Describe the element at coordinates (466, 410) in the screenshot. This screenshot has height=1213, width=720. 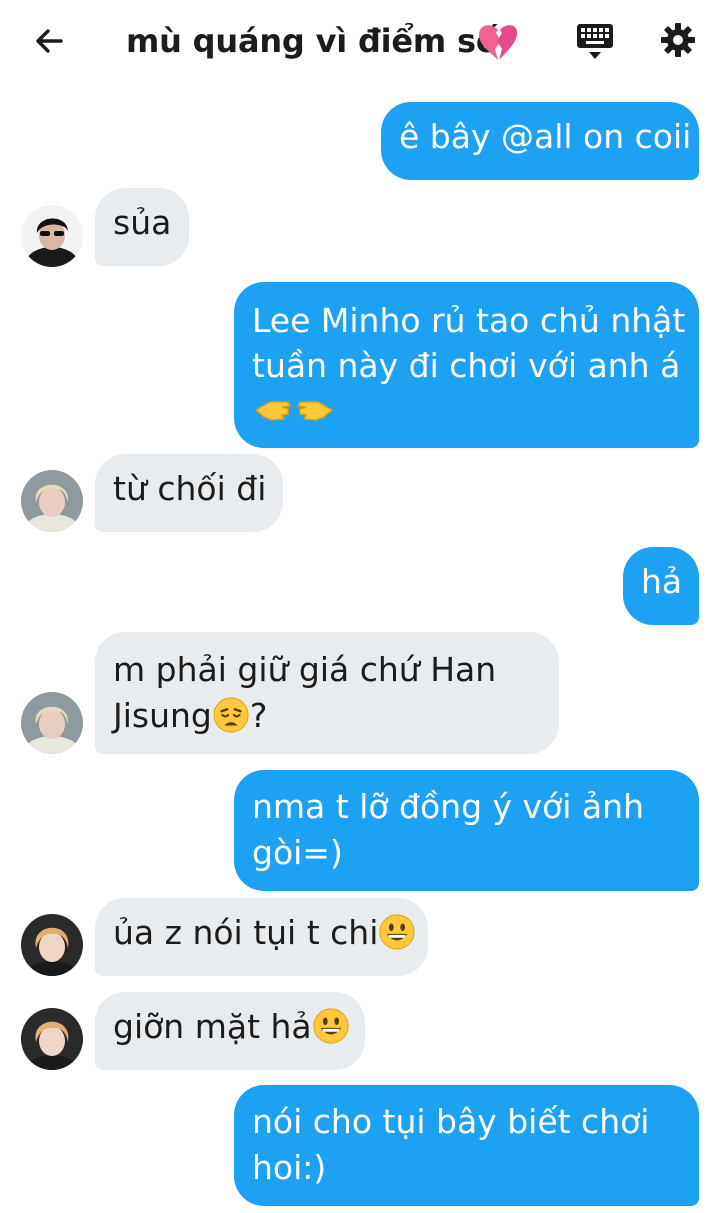
I see `pointing-hands-icon` at that location.